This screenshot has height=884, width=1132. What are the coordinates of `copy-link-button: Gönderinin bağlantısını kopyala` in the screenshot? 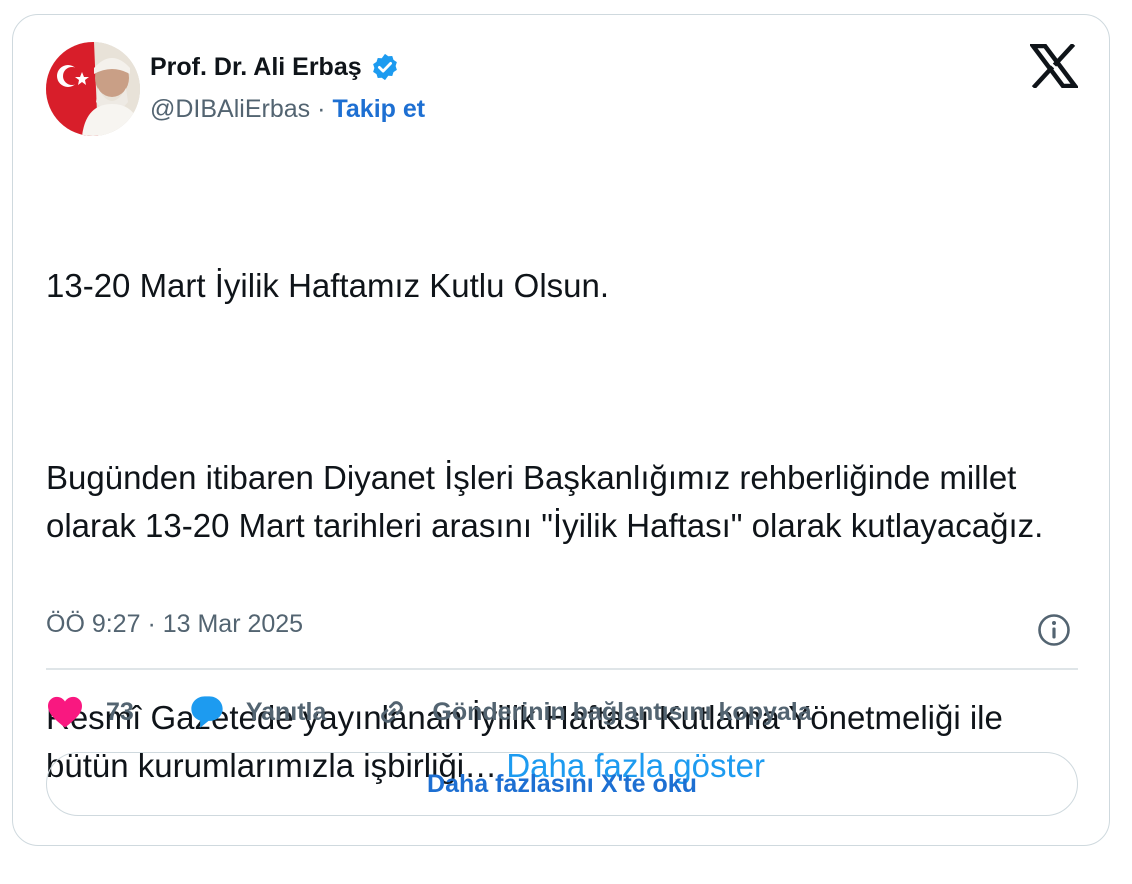 It's located at (593, 712).